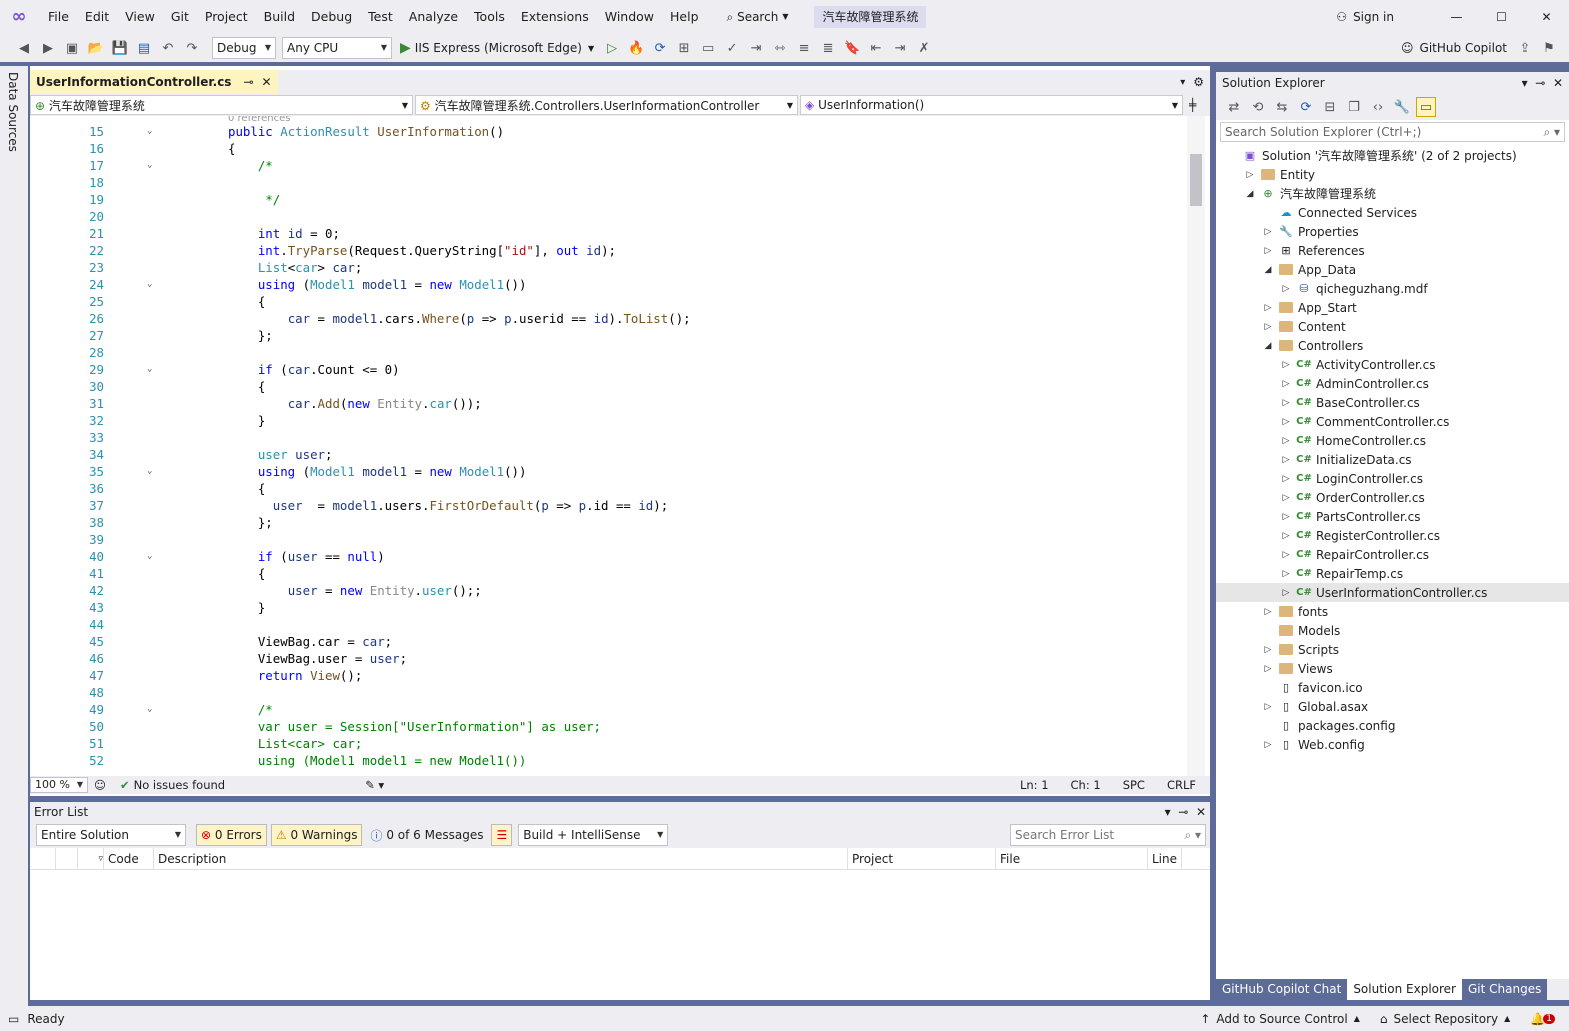  What do you see at coordinates (1392, 668) in the screenshot?
I see `tree-item: ▷ Views` at bounding box center [1392, 668].